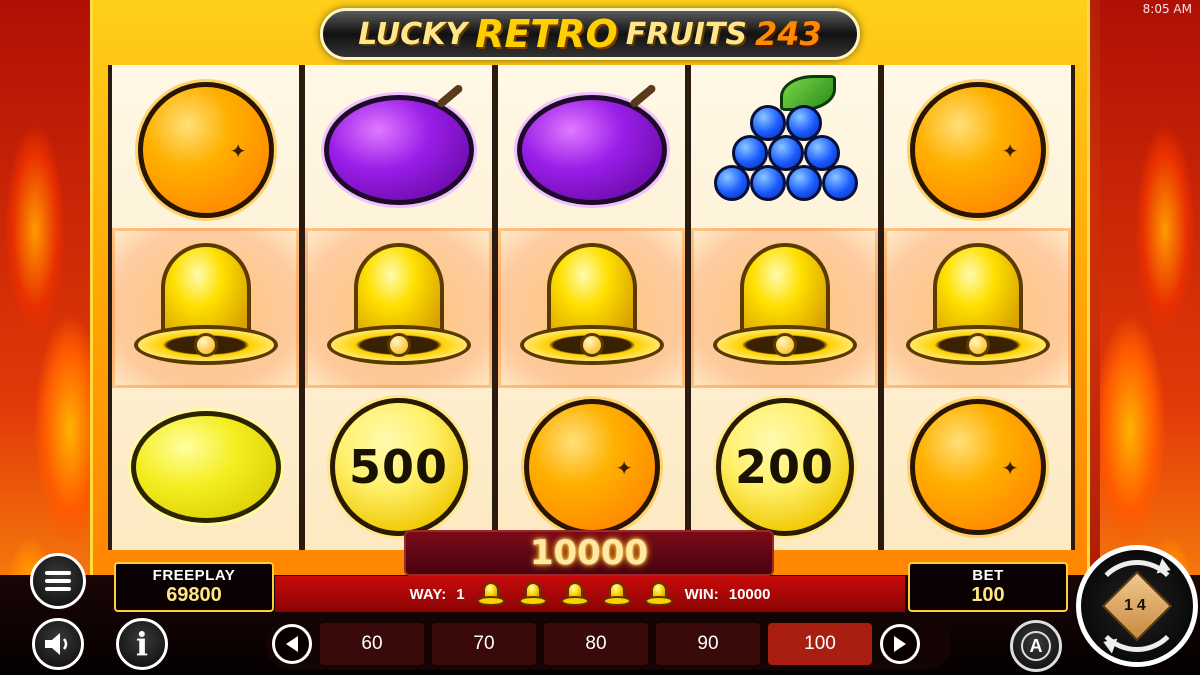  What do you see at coordinates (749, 594) in the screenshot?
I see `win-value: 10000` at bounding box center [749, 594].